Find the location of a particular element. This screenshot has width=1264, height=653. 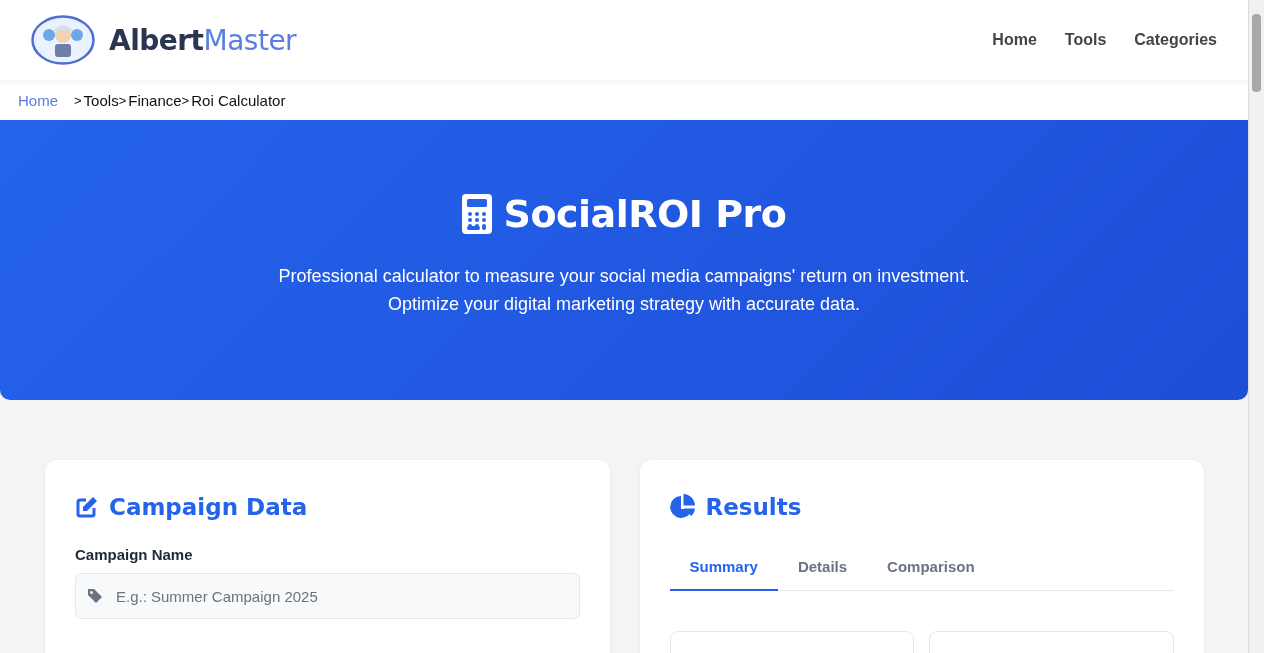

scrollbar-thumb is located at coordinates (1256, 53).